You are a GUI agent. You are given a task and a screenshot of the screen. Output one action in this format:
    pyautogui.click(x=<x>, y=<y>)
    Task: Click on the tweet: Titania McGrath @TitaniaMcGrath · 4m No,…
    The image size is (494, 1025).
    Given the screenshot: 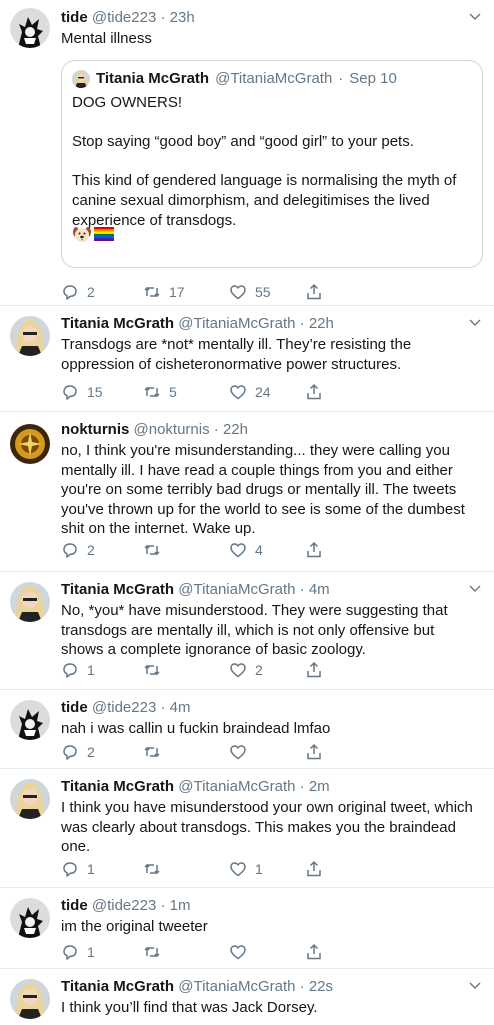 What is the action you would take?
    pyautogui.click(x=247, y=631)
    